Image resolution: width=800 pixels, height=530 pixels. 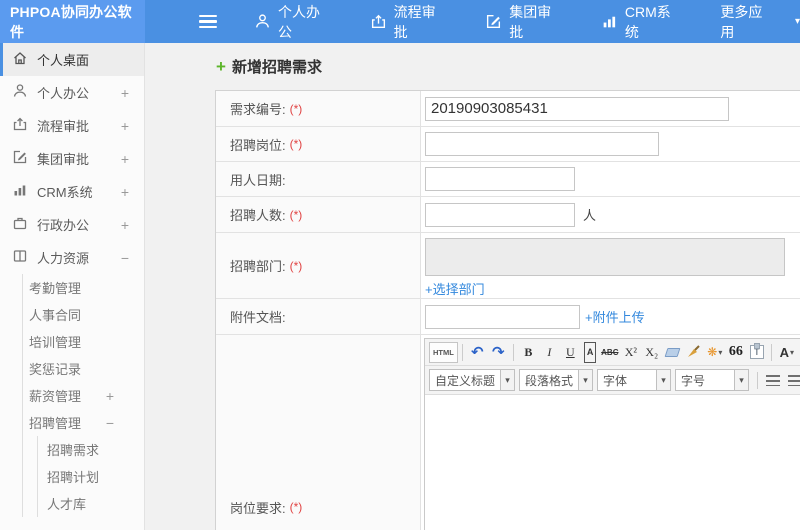 I want to click on field-label: 招聘部门: (*), so click(x=318, y=265).